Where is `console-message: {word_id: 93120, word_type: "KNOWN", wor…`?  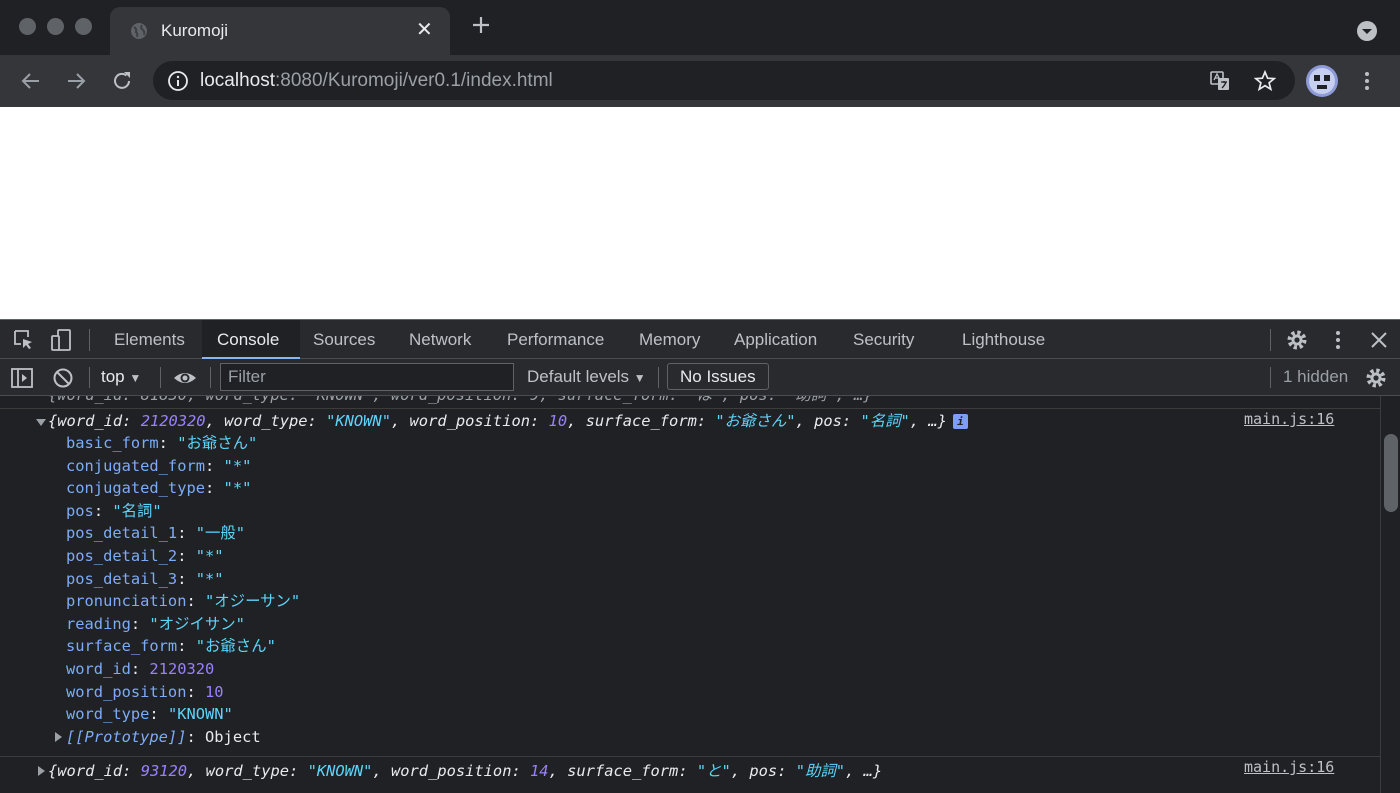
console-message: {word_id: 93120, word_type: "KNOWN", wor… is located at coordinates (690, 775).